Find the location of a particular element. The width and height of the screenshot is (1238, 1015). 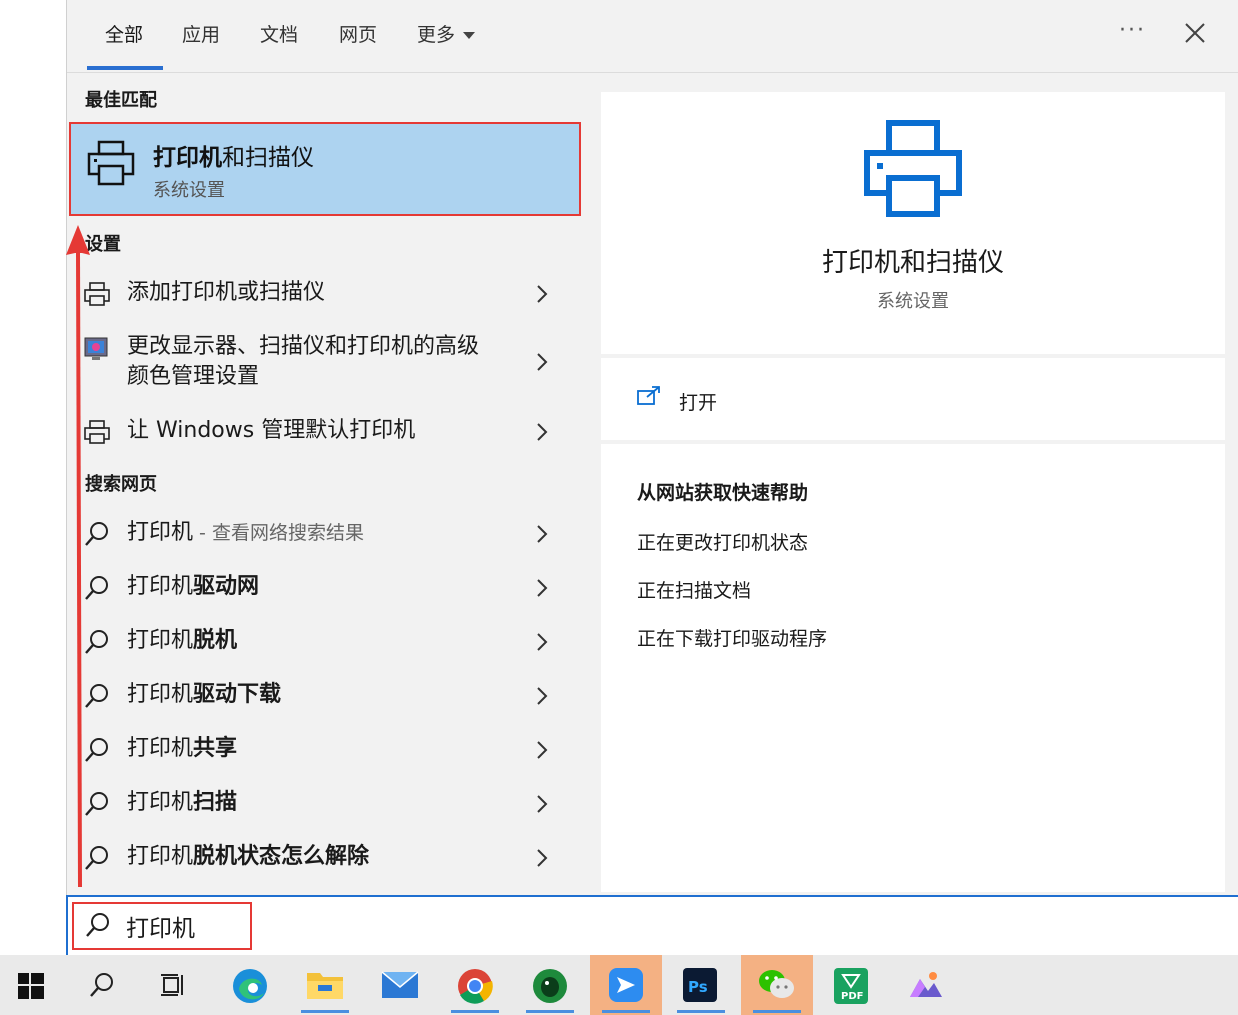

pdf-icon: PDF is located at coordinates (851, 986).